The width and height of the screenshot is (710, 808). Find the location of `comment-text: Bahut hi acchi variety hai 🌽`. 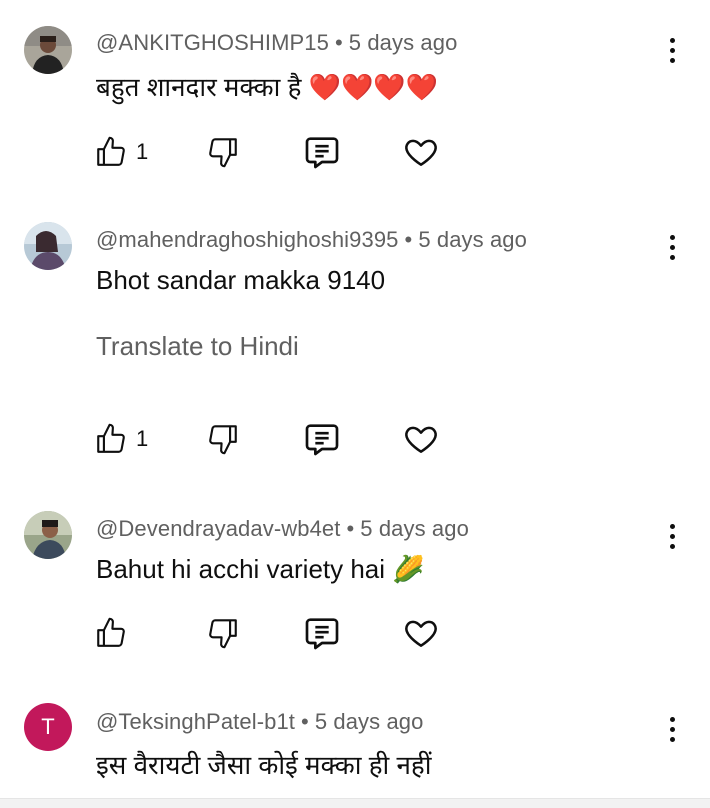

comment-text: Bahut hi acchi variety hai 🌽 is located at coordinates (260, 569).